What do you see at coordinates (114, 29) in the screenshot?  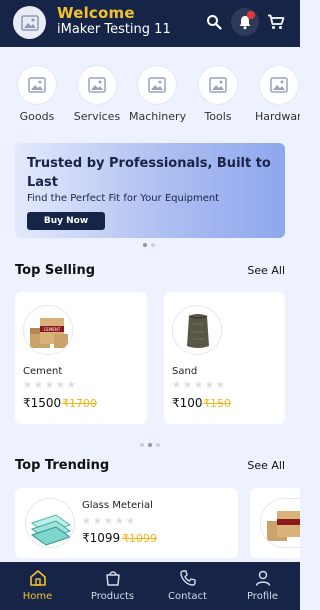 I see `company-name: iMaker Testing 11` at bounding box center [114, 29].